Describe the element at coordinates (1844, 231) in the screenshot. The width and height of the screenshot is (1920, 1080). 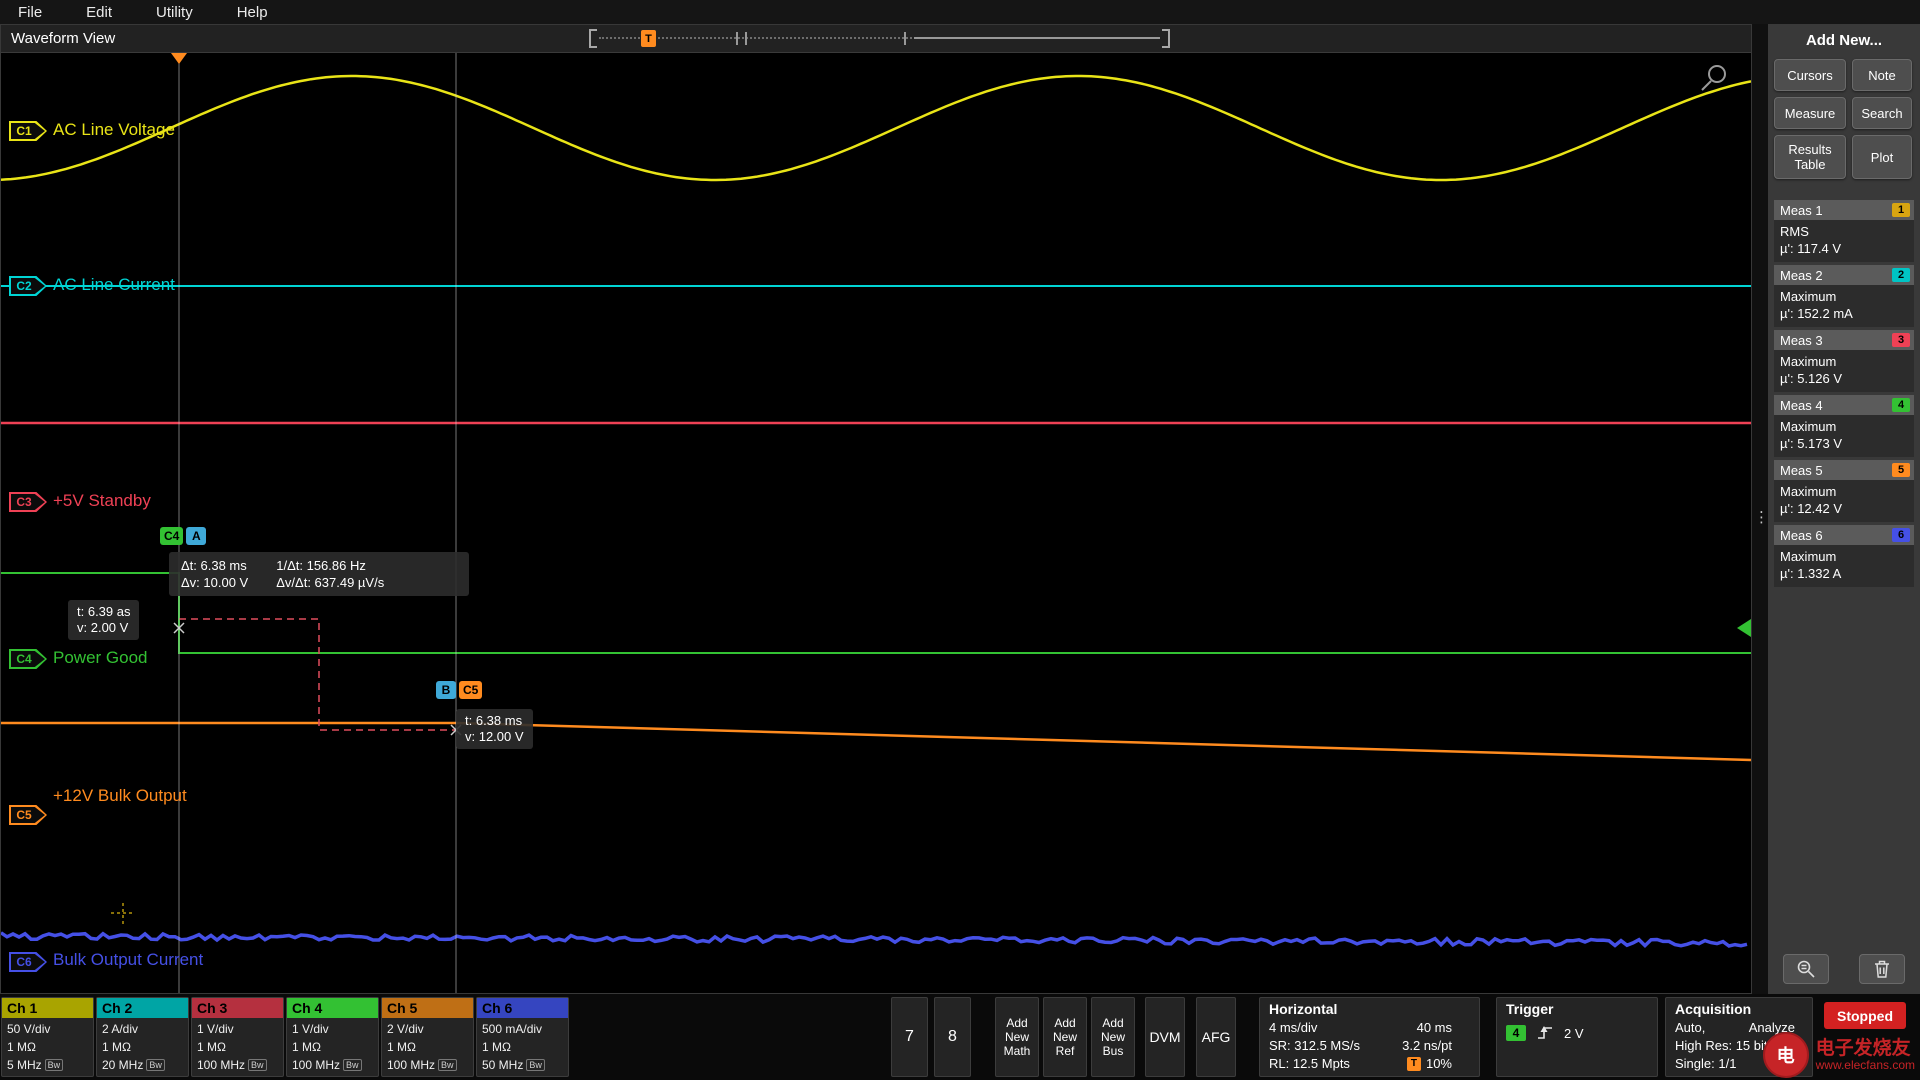
I see `measurement-card-1: Meas 1 1 RMS µ': 117.4 V` at that location.